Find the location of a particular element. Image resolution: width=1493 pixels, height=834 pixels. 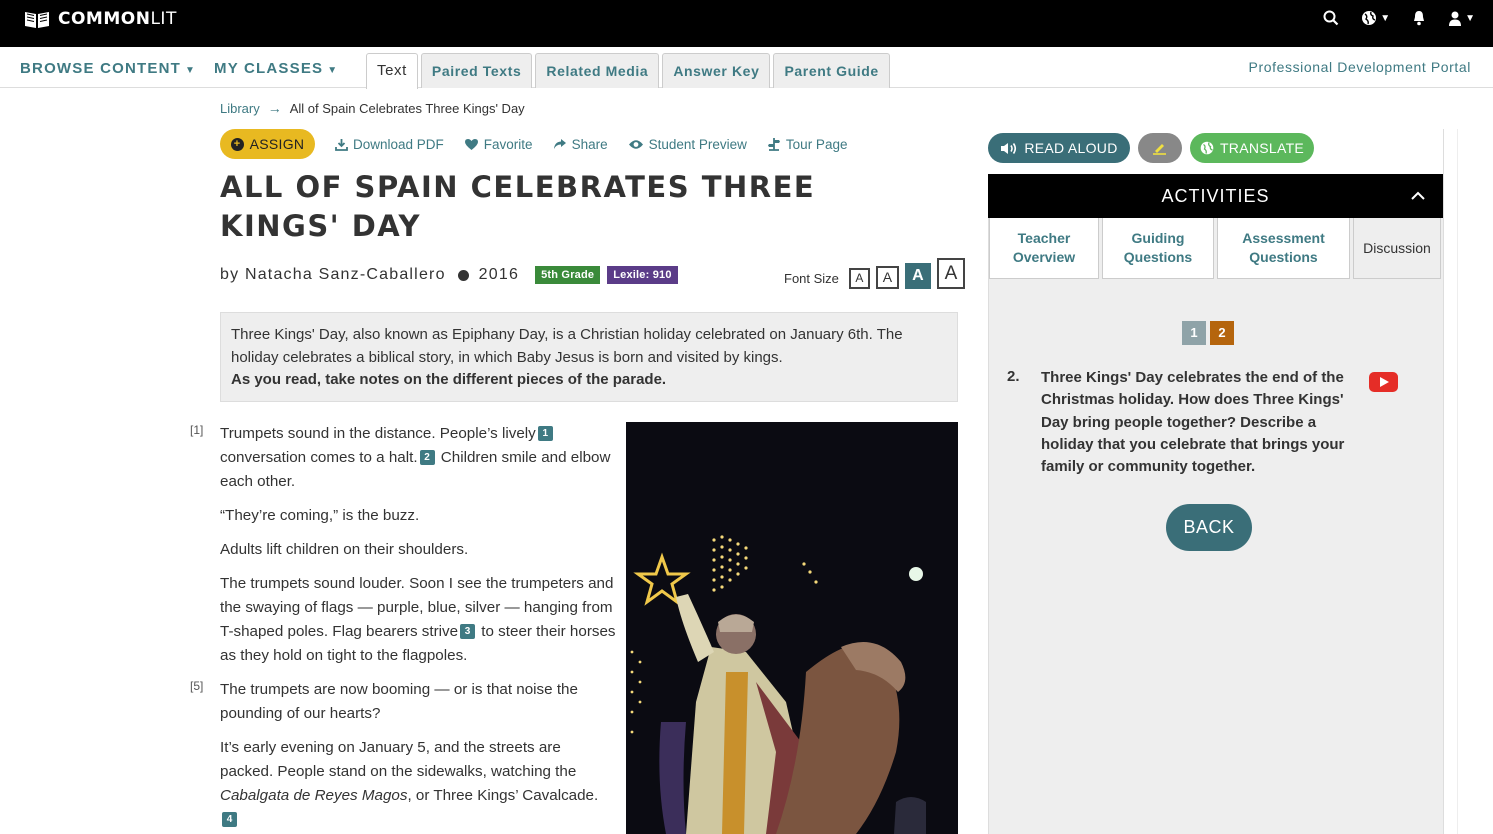

share-label: Share is located at coordinates (589, 144).